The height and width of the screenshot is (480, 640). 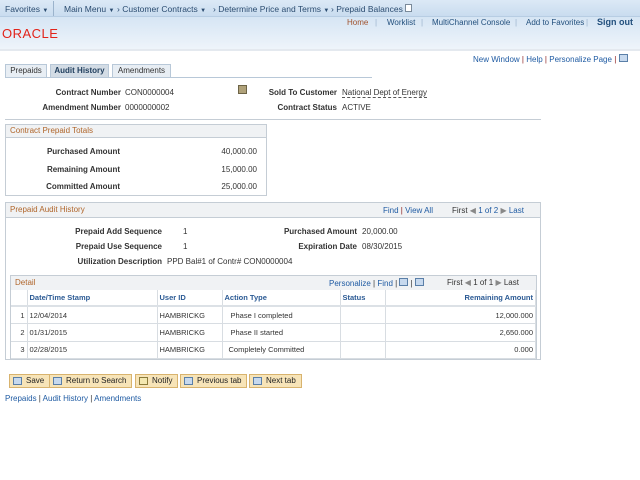 I want to click on notify-button: Notify, so click(x=157, y=381).